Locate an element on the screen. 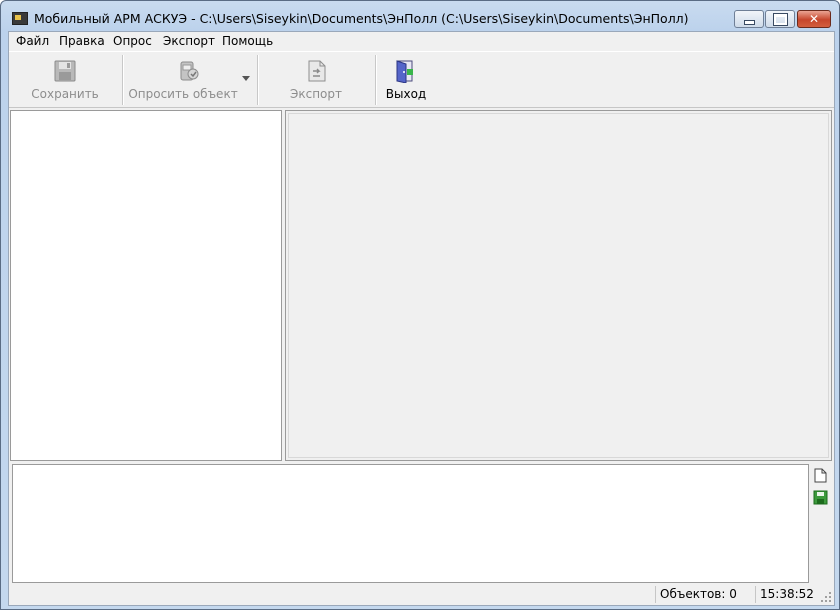  menu-export: Экспорт is located at coordinates (189, 41).